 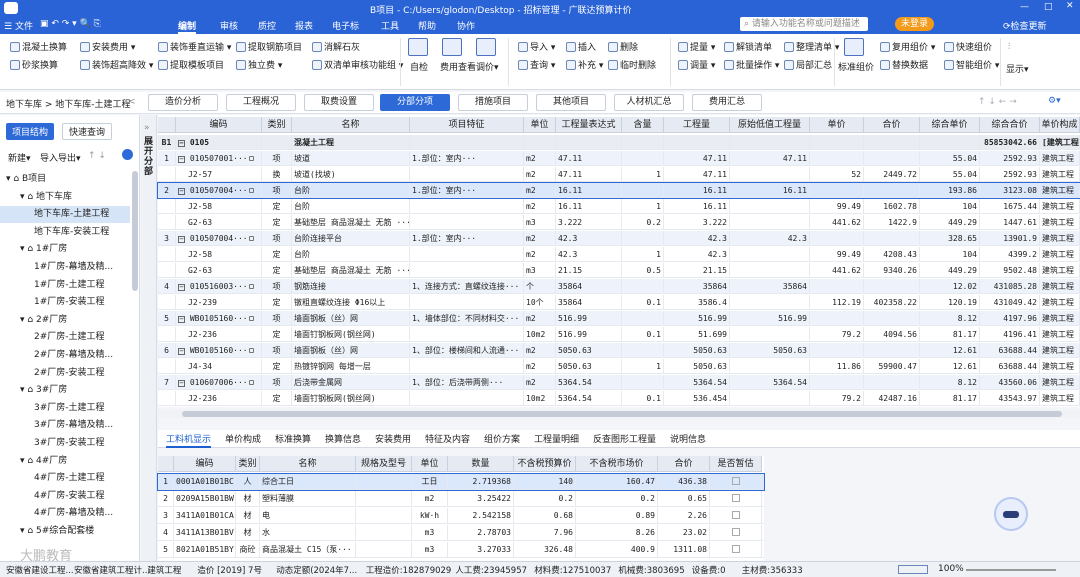 I want to click on cell-expr: 5364.54, so click(x=589, y=398).